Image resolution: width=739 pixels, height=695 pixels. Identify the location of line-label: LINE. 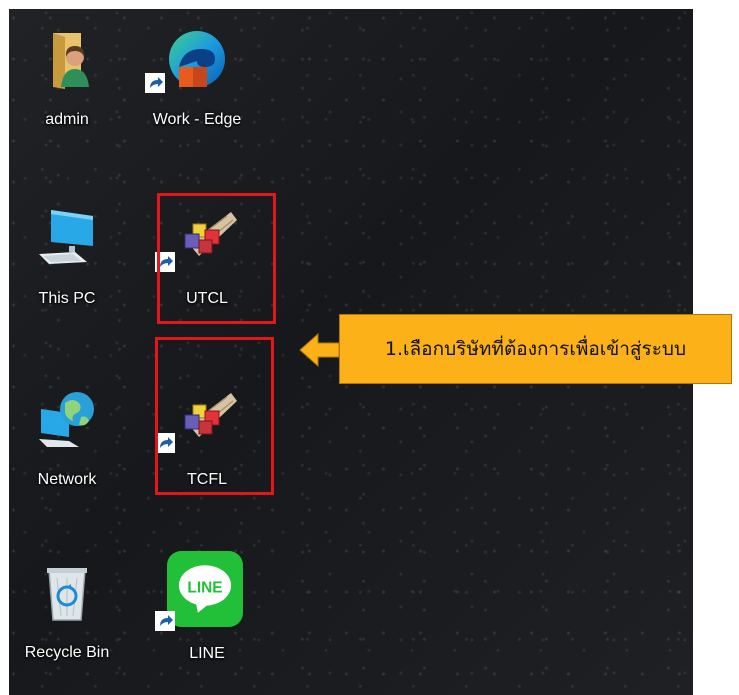
(207, 653).